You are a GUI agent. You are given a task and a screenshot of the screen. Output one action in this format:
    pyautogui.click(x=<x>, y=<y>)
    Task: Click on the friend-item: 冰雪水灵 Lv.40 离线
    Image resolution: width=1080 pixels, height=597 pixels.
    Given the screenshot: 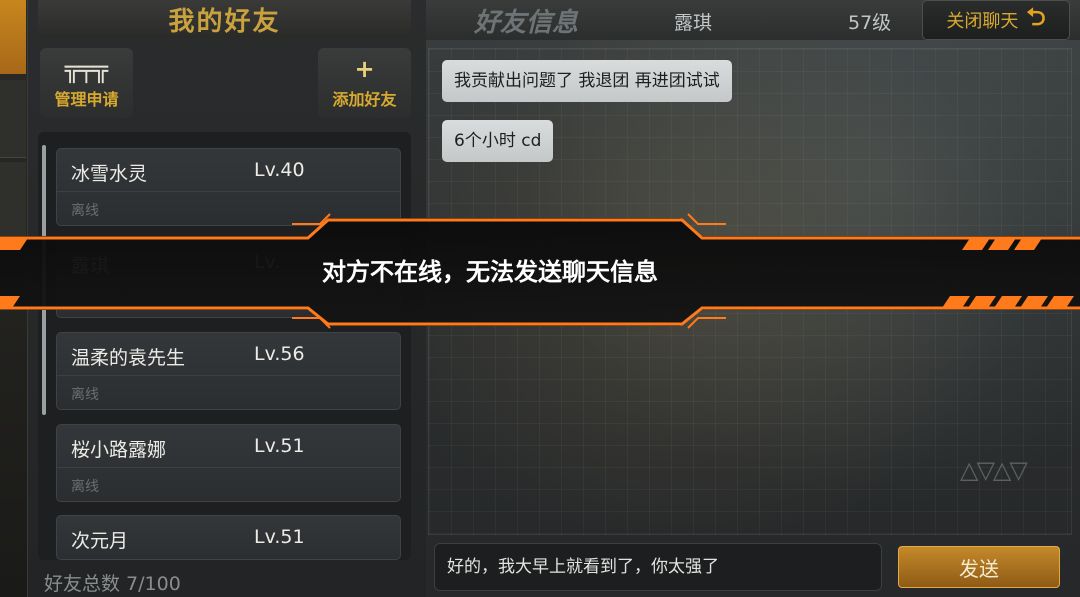 What is the action you would take?
    pyautogui.click(x=228, y=187)
    